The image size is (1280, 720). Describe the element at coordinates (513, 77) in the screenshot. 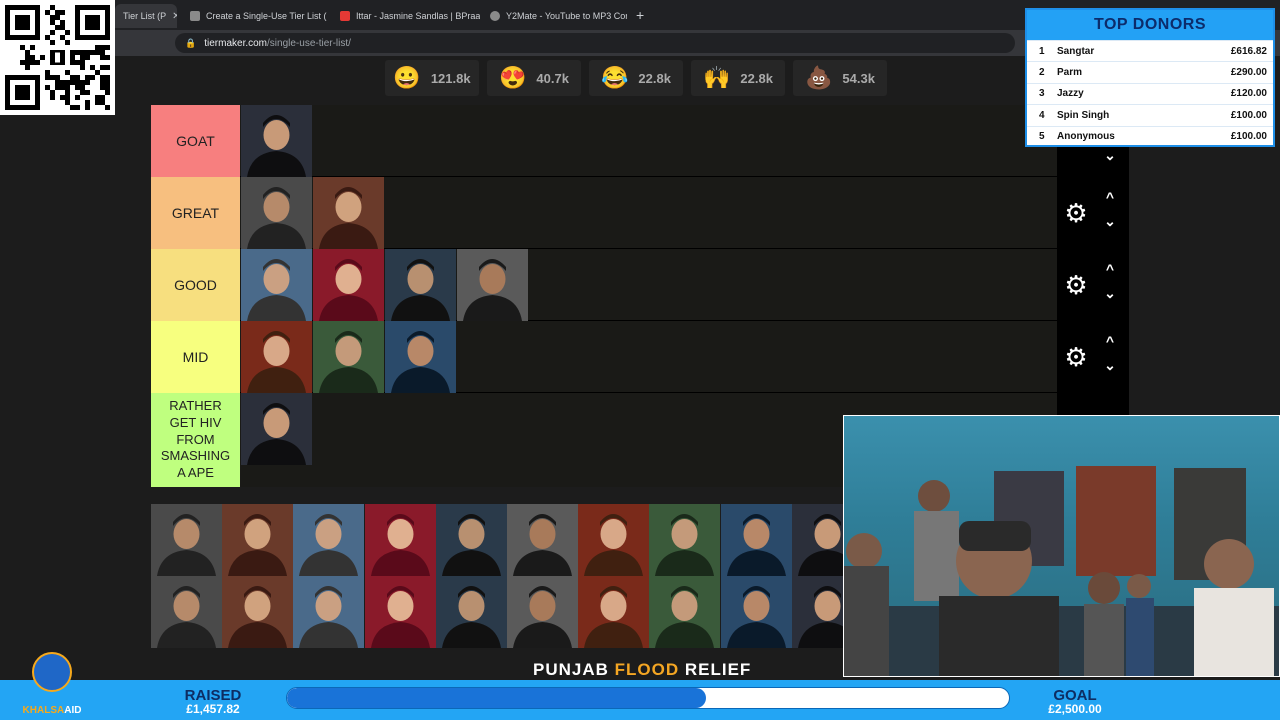

I see `heart-eyes-emoji-icon: 😍` at that location.